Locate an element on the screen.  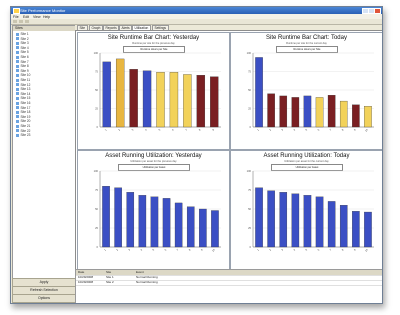
site-tree-header: Sites is located at coordinates (44, 28).